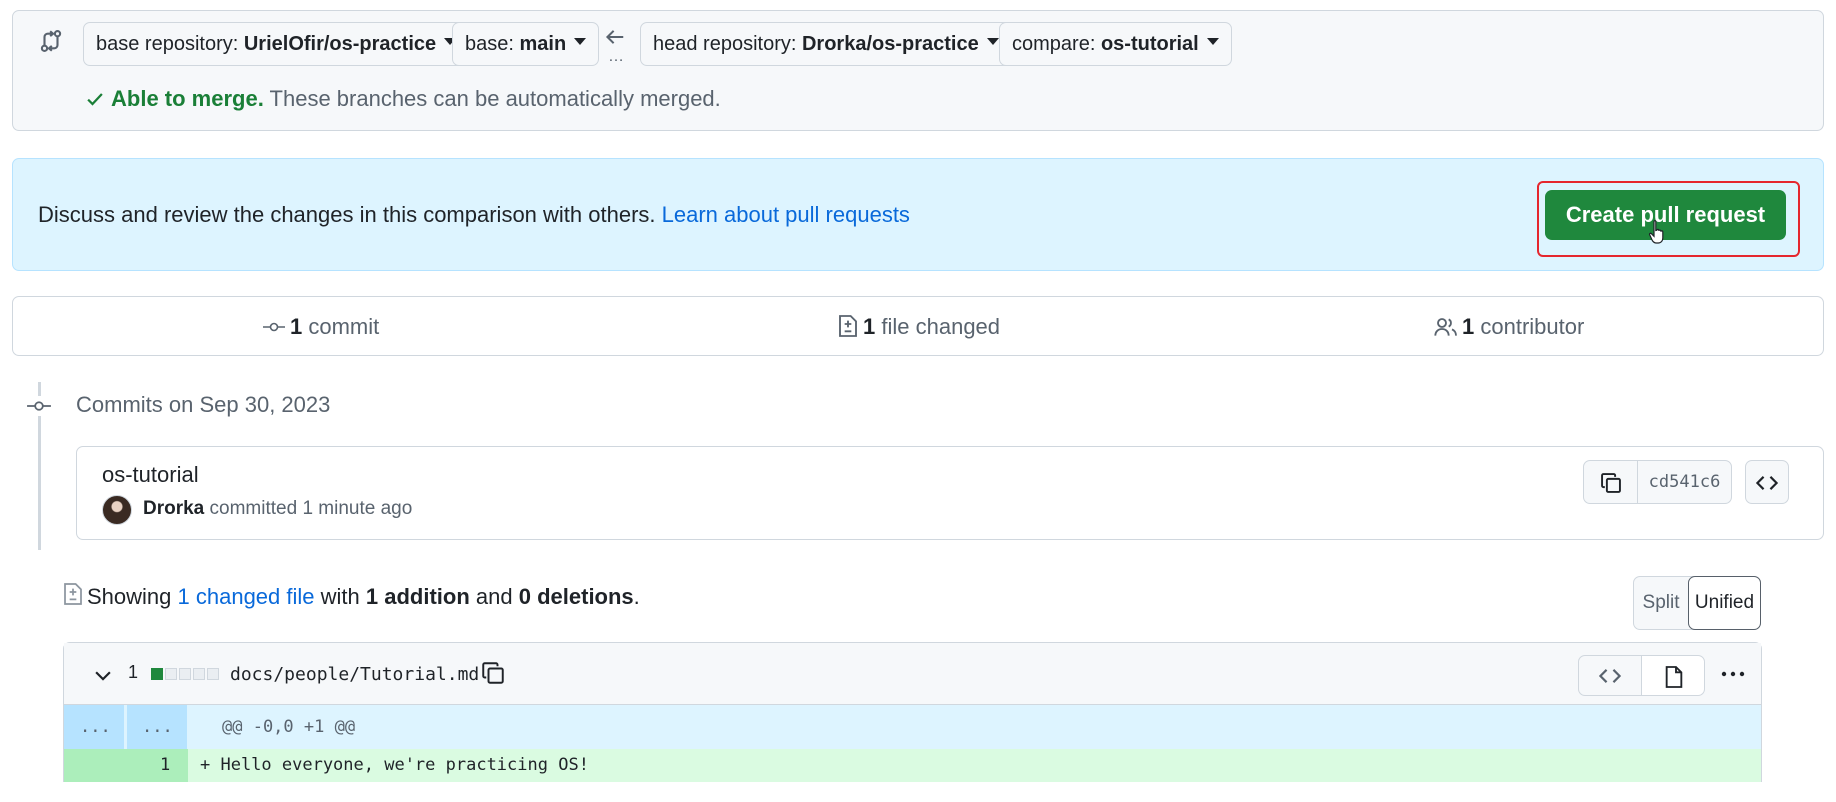  I want to click on base-repository-select: base repository: UrielOfir/os-practice, so click(276, 44).